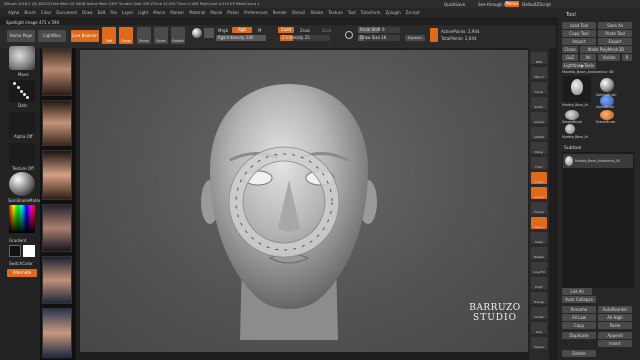  What do you see at coordinates (161, 35) in the screenshot?
I see `scale-button: Scale` at bounding box center [161, 35].